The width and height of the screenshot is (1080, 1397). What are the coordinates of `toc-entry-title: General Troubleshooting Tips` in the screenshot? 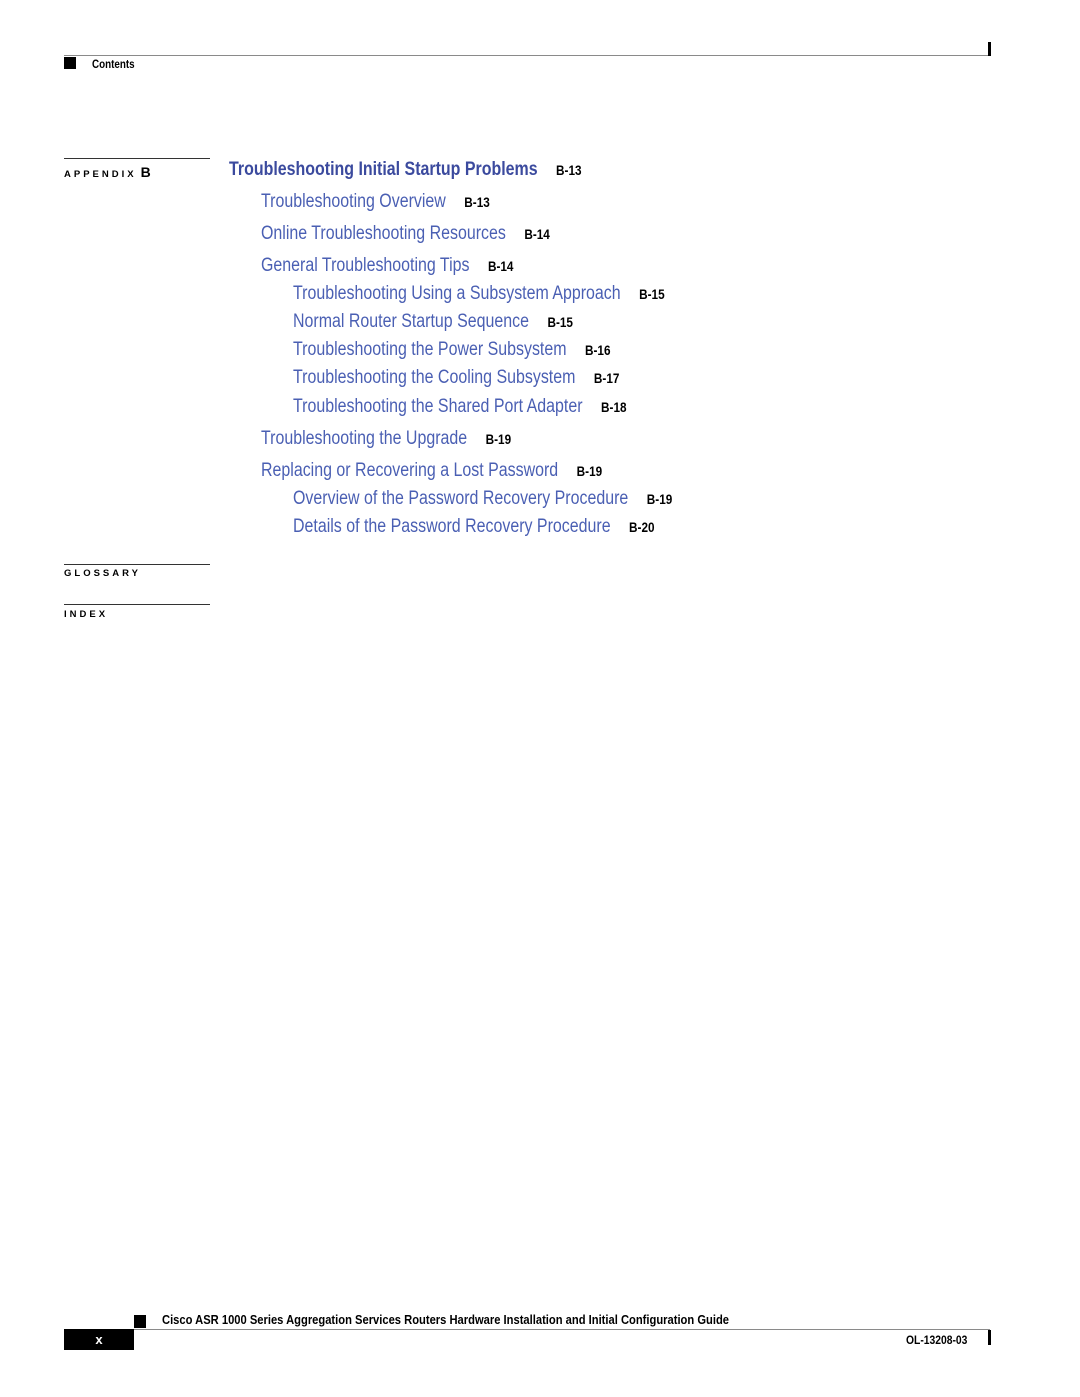 It's located at (365, 265).